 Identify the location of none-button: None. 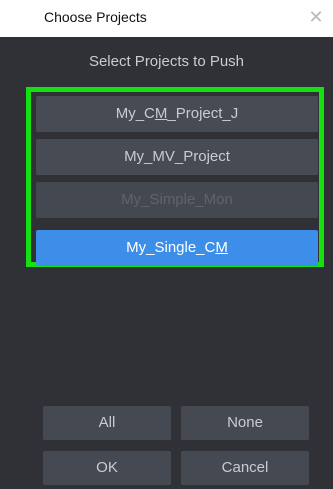
(245, 423).